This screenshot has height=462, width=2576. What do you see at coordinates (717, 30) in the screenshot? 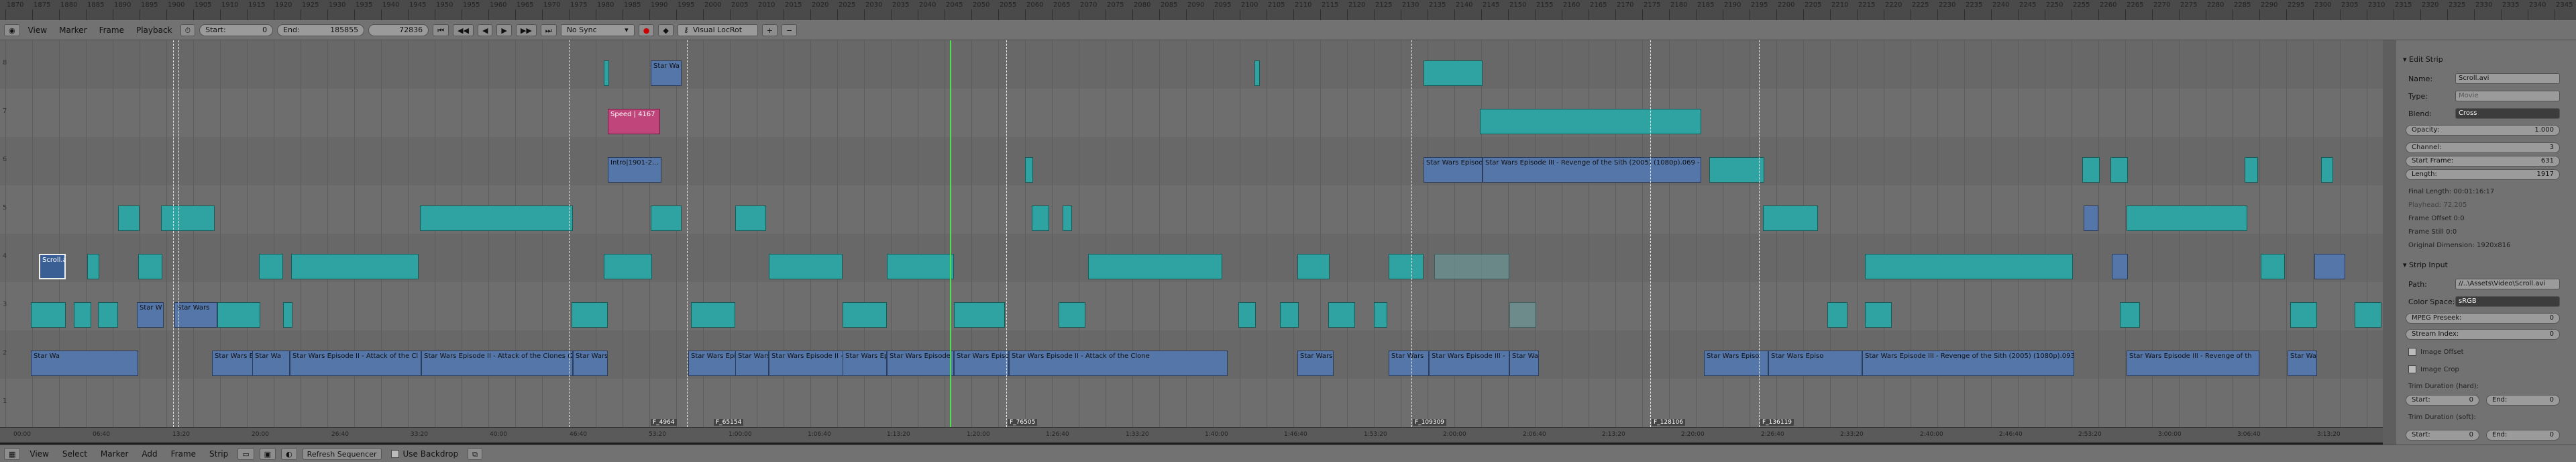
I see `keying-set-dropdown: ⚷ Visual LocRot` at bounding box center [717, 30].